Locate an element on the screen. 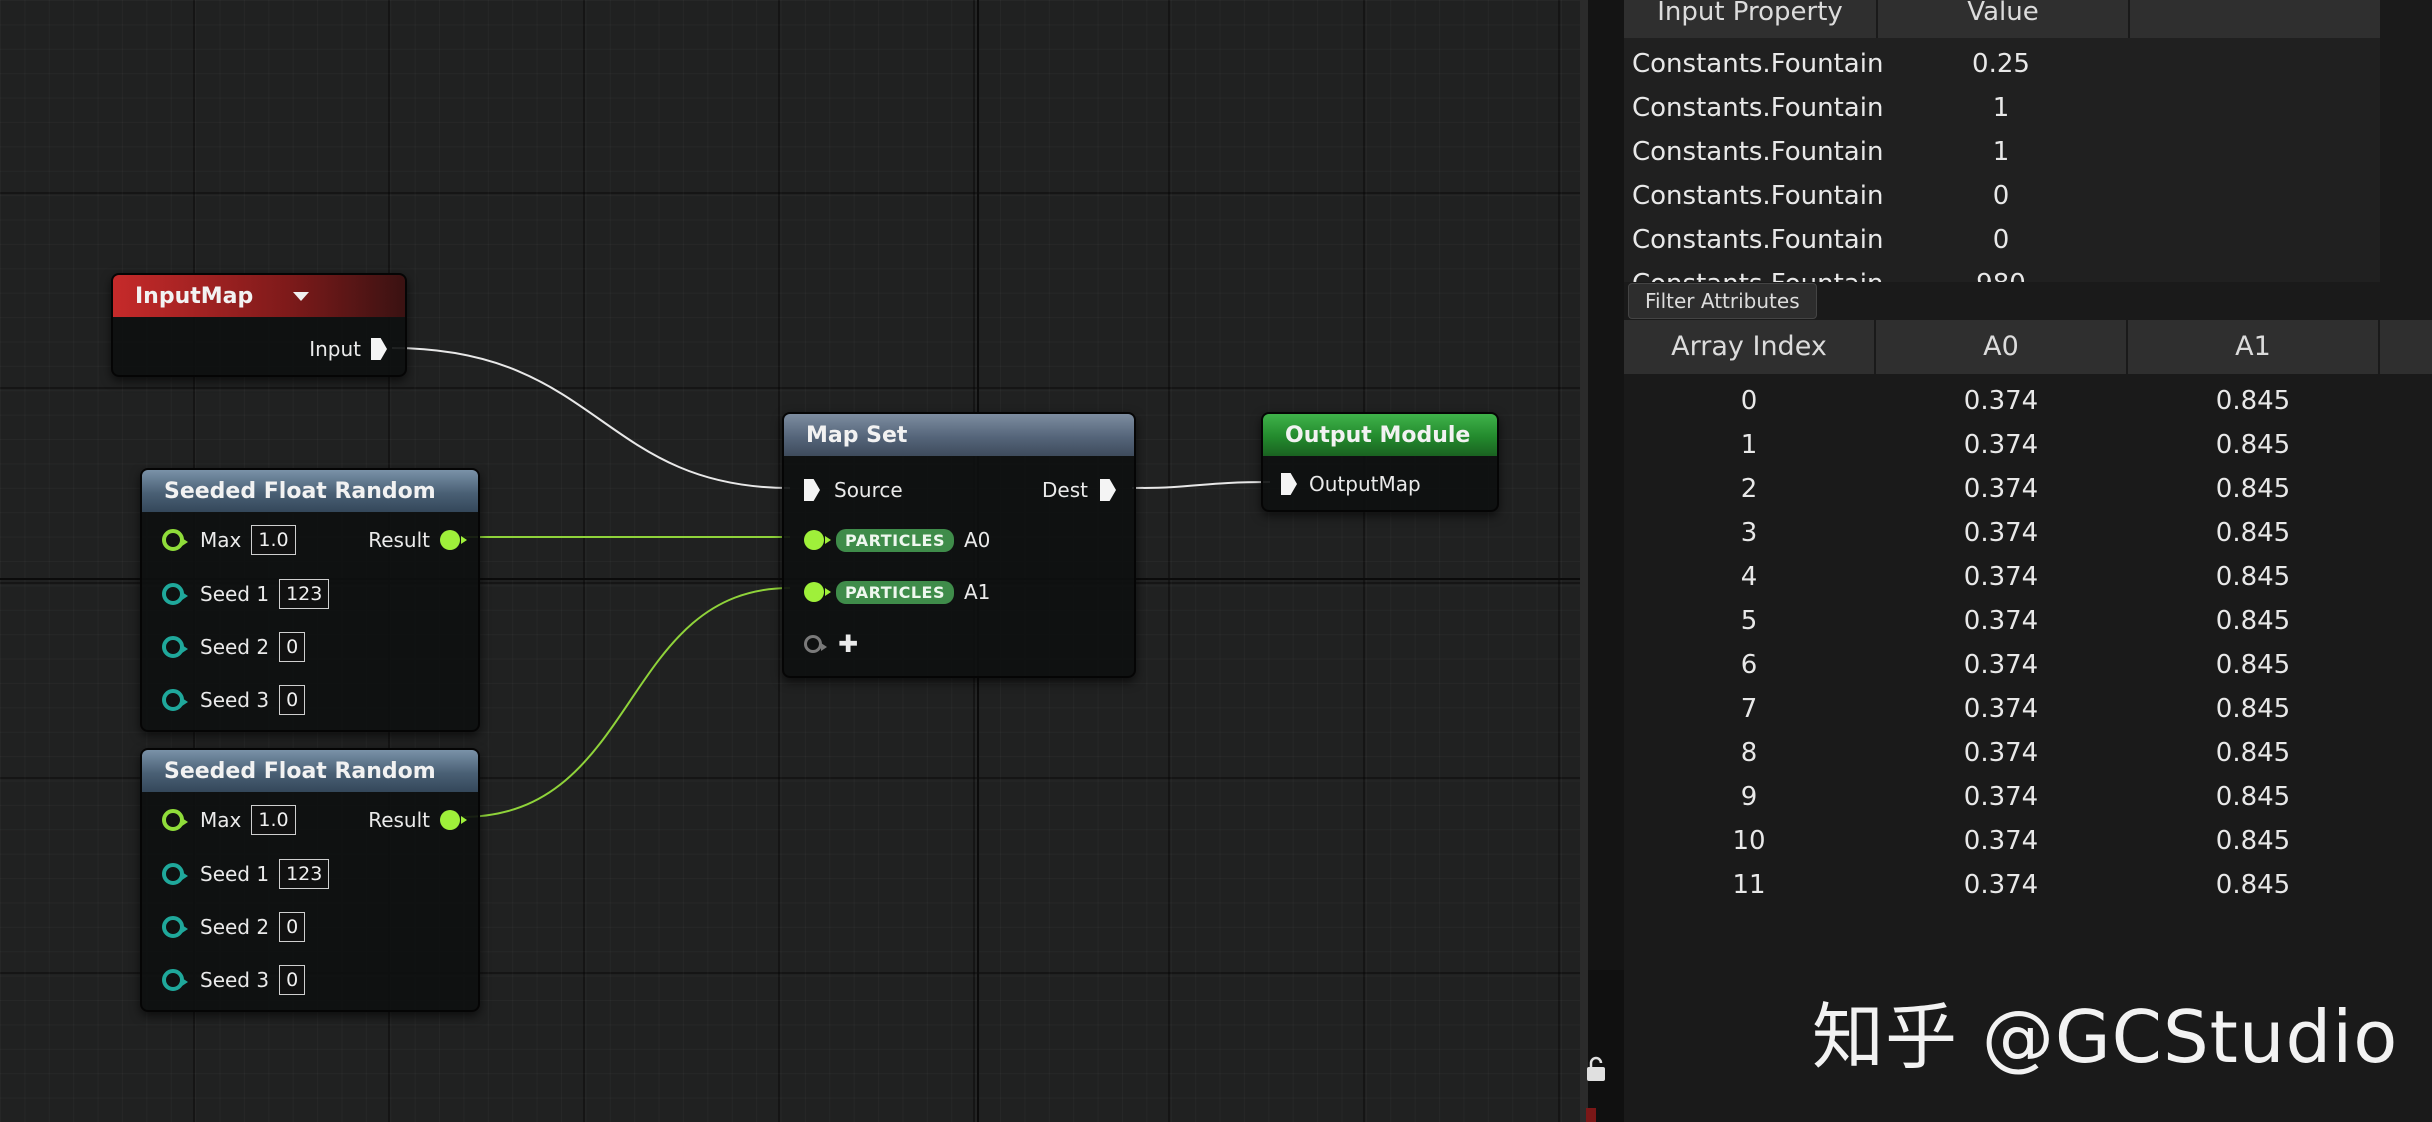  node-input-map-title: InputMap is located at coordinates (194, 296).